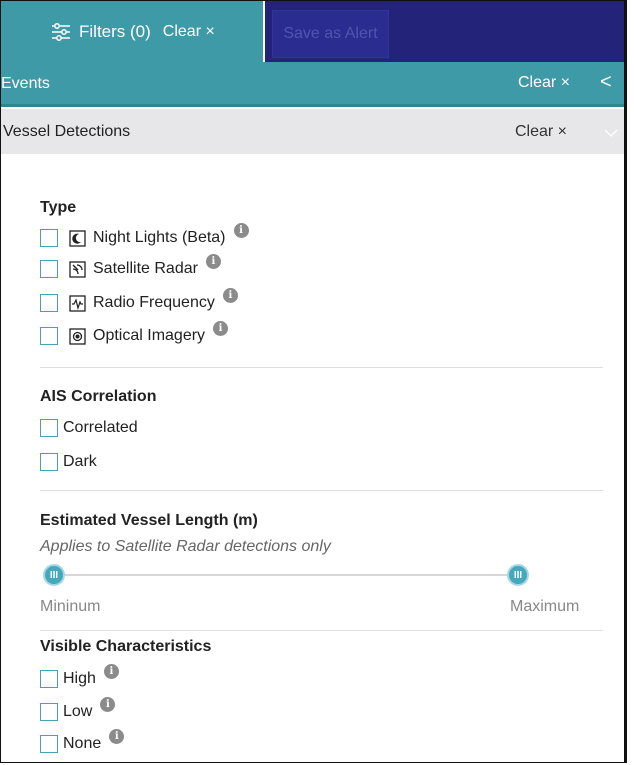 The image size is (634, 765). I want to click on high-checkbox, so click(49, 679).